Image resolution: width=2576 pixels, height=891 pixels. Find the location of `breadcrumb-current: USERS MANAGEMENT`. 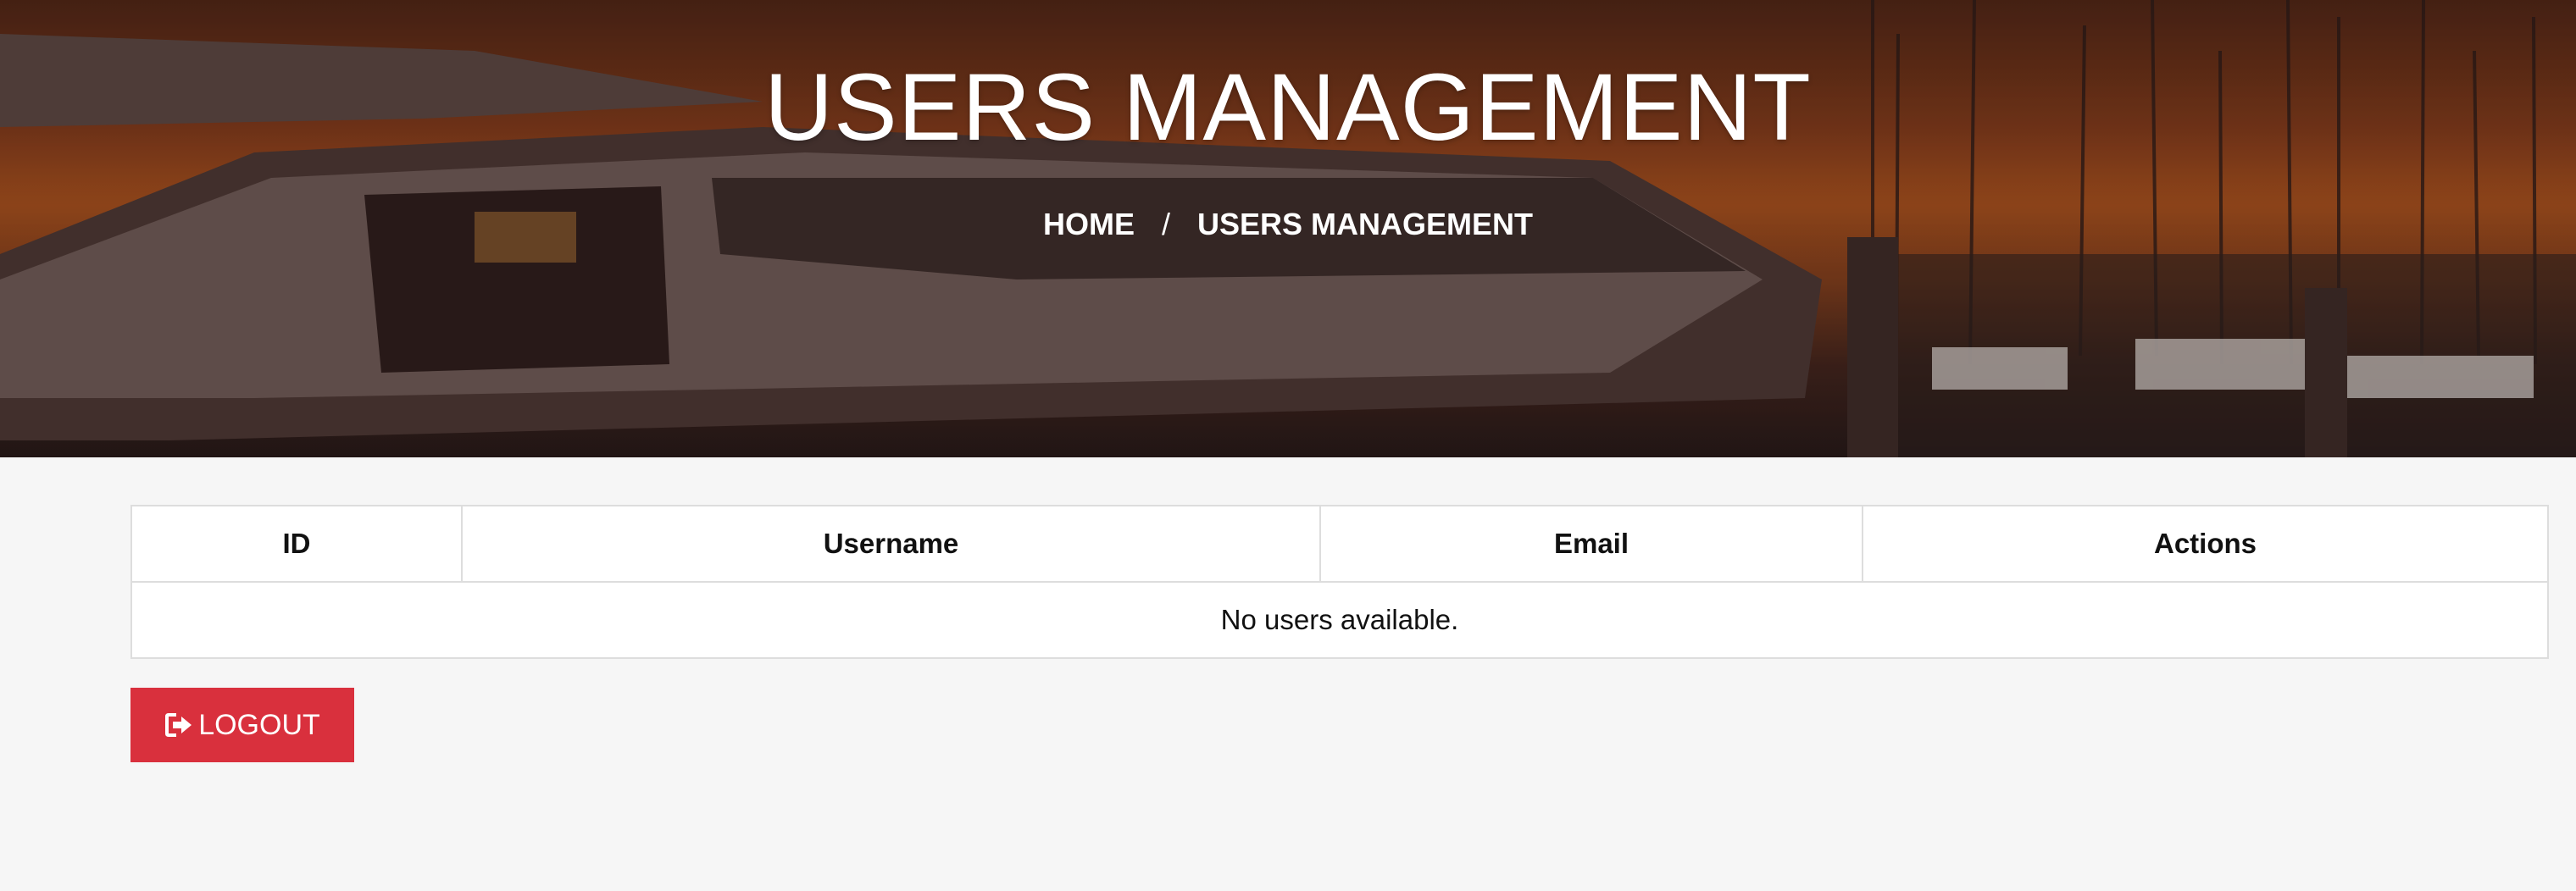

breadcrumb-current: USERS MANAGEMENT is located at coordinates (1365, 224).